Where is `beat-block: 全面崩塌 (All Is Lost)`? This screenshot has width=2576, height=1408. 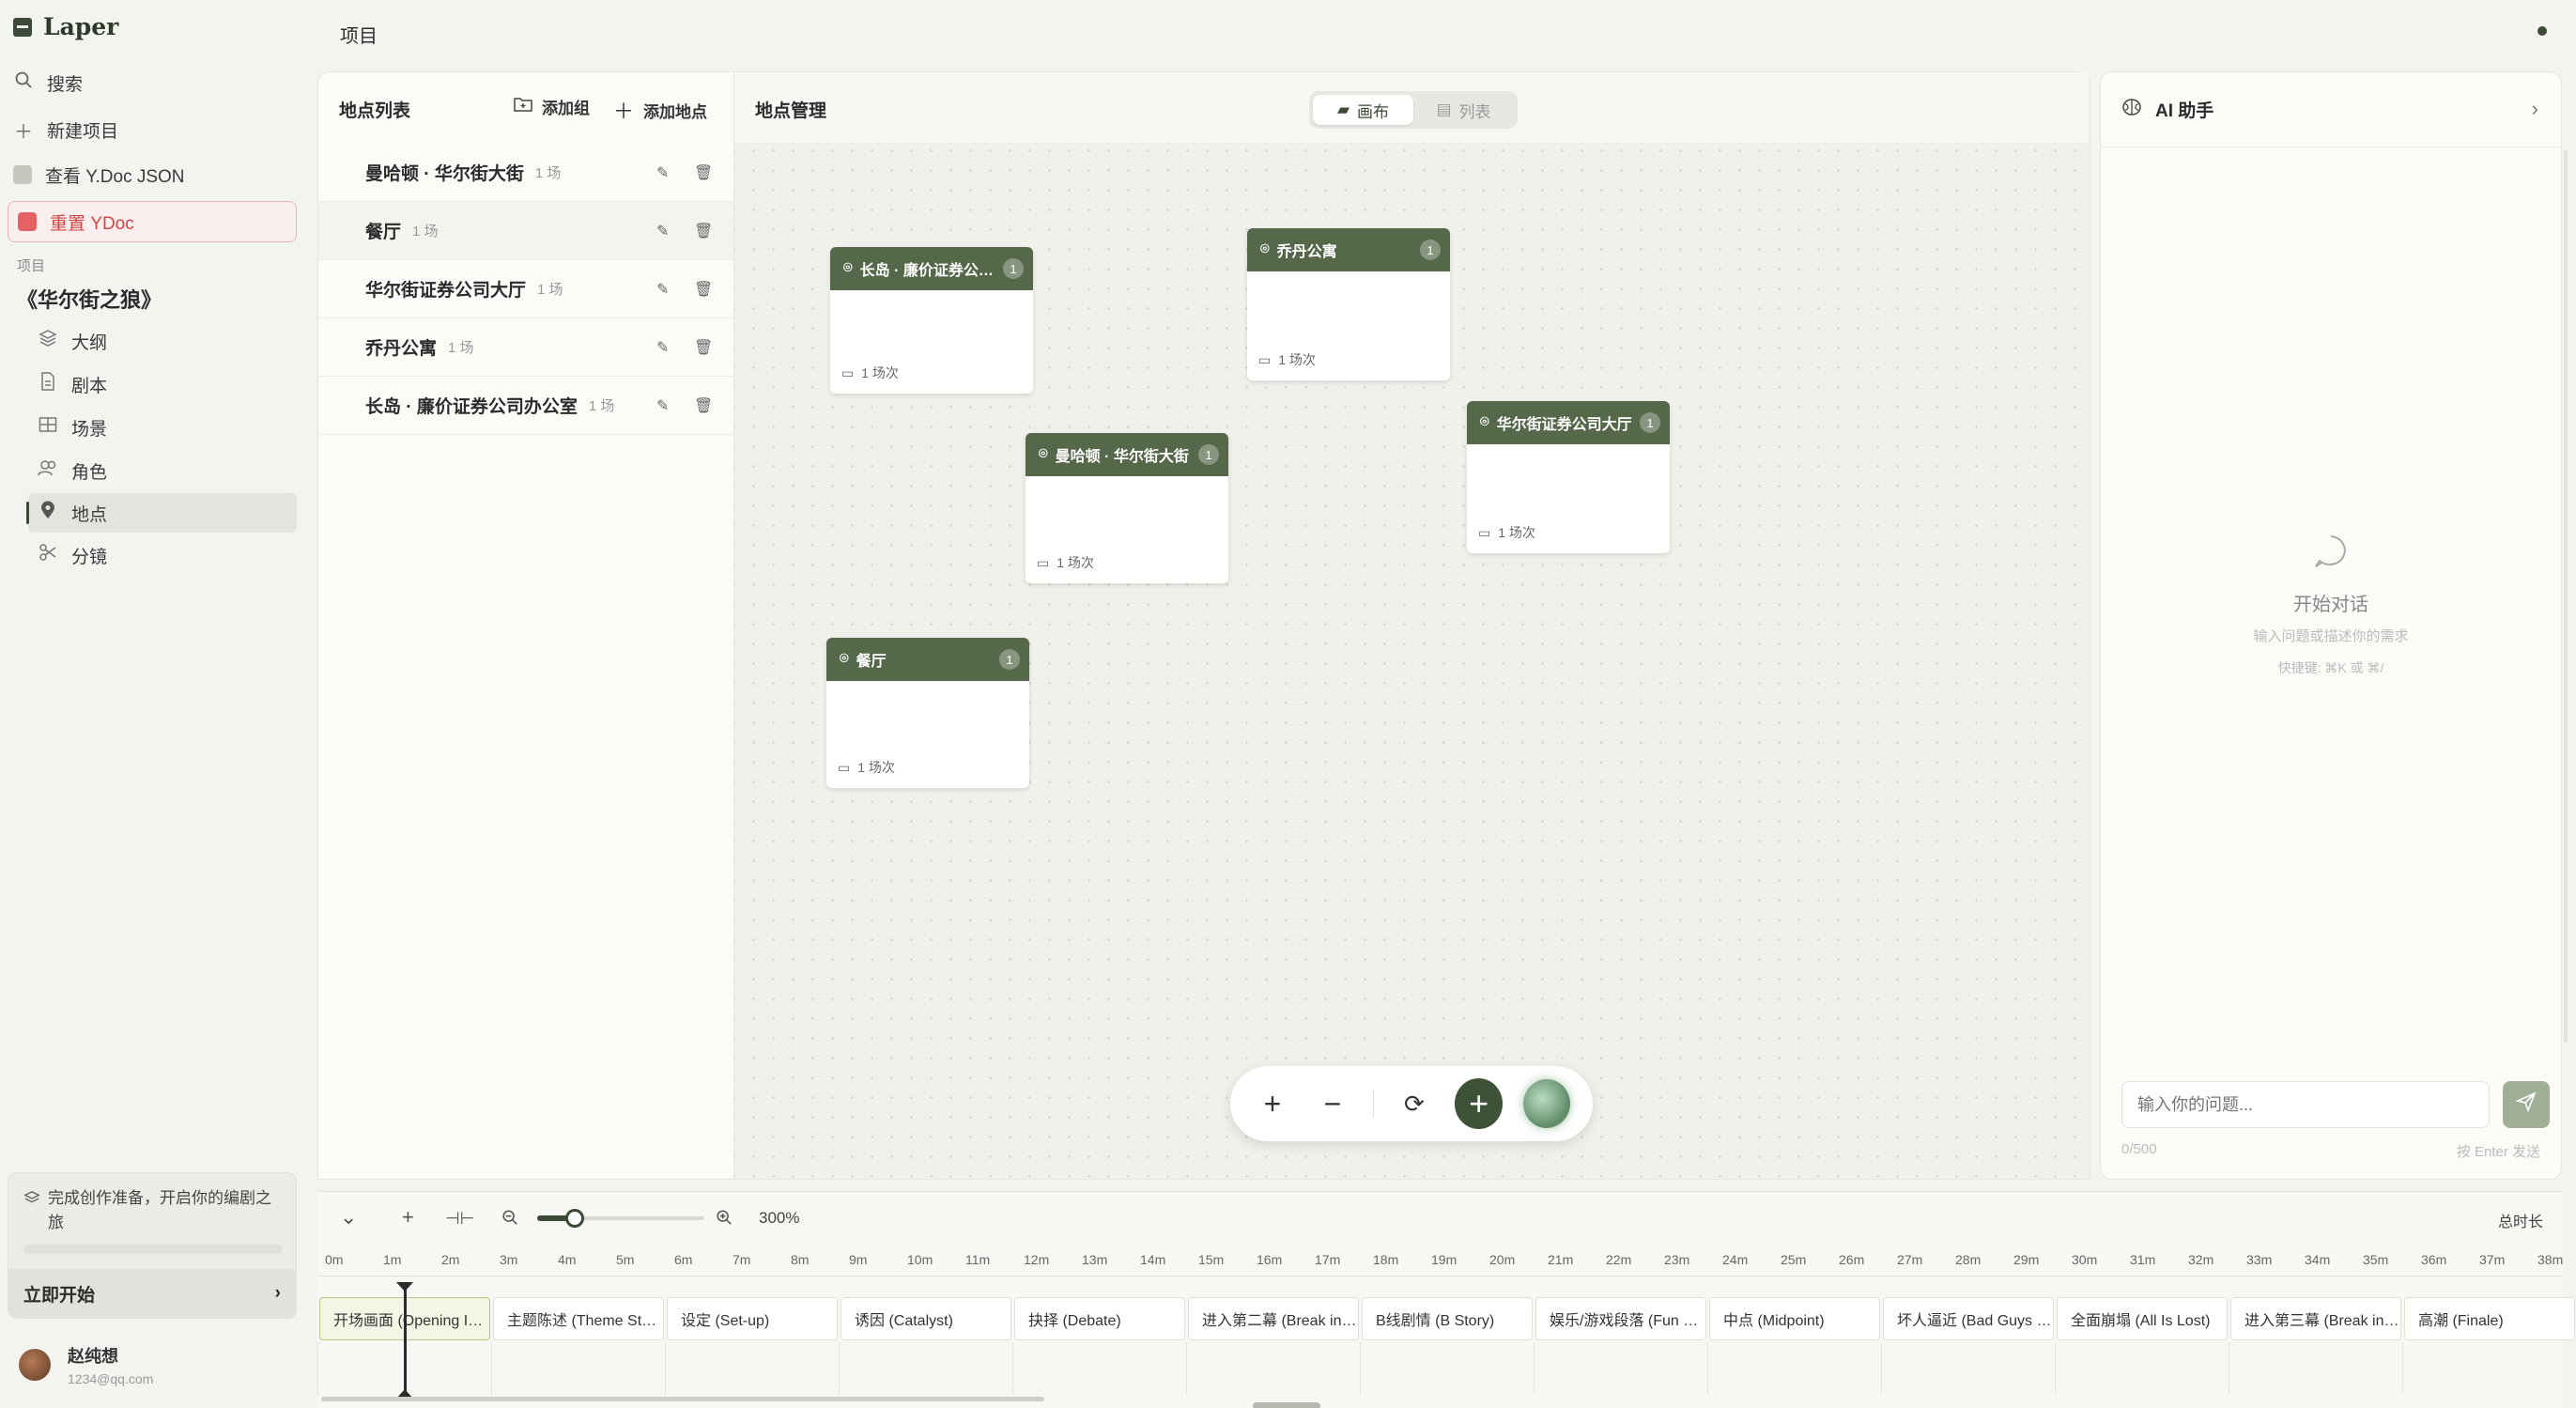 beat-block: 全面崩塌 (All Is Lost) is located at coordinates (2142, 1318).